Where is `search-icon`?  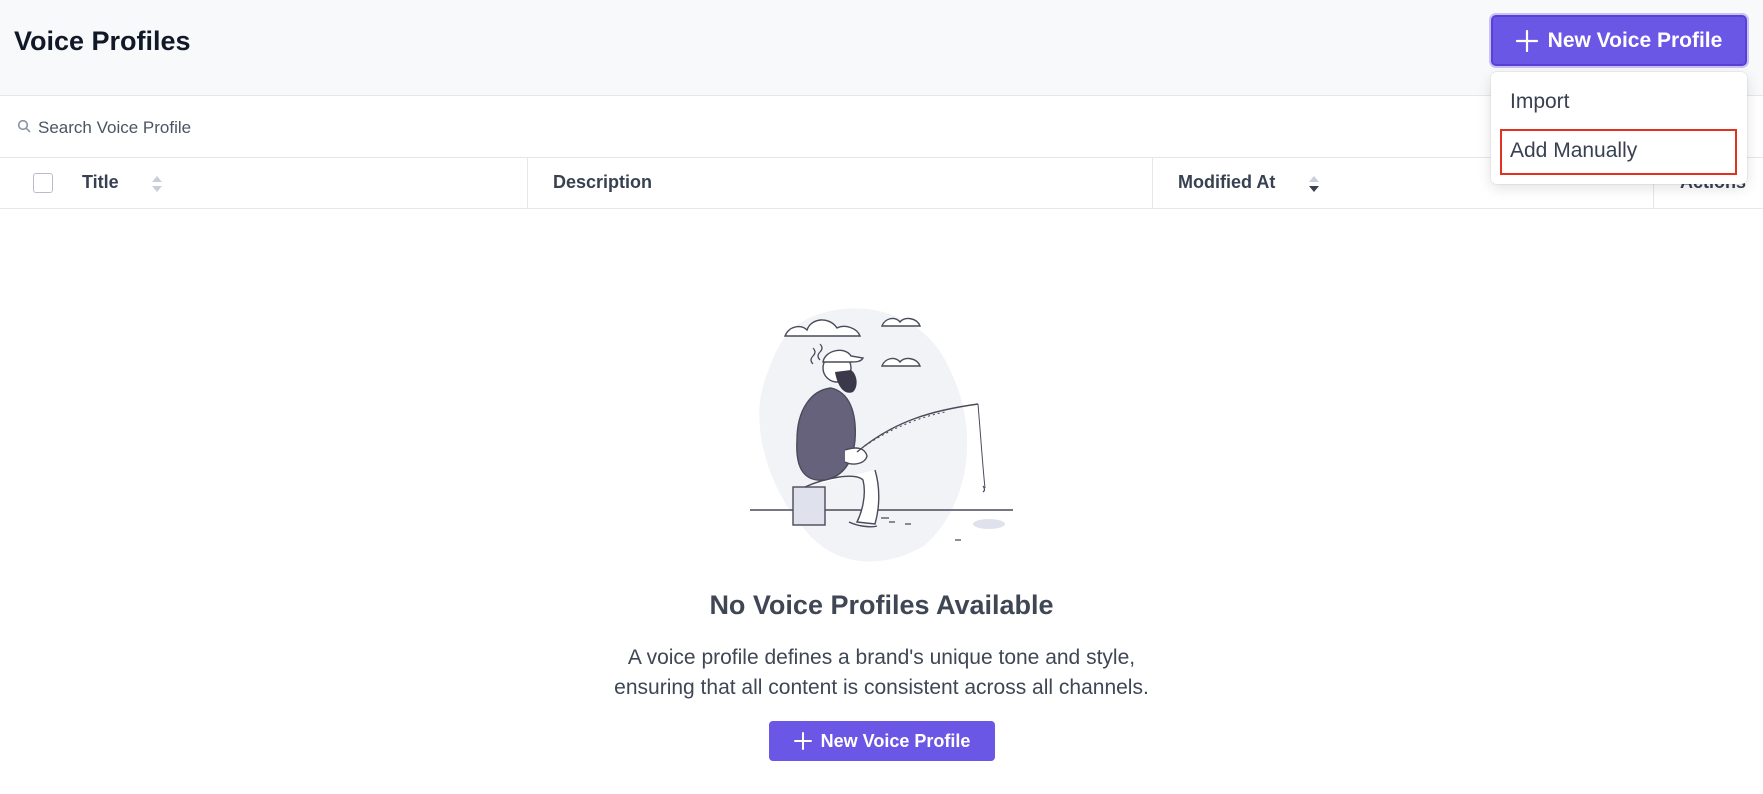
search-icon is located at coordinates (24, 128).